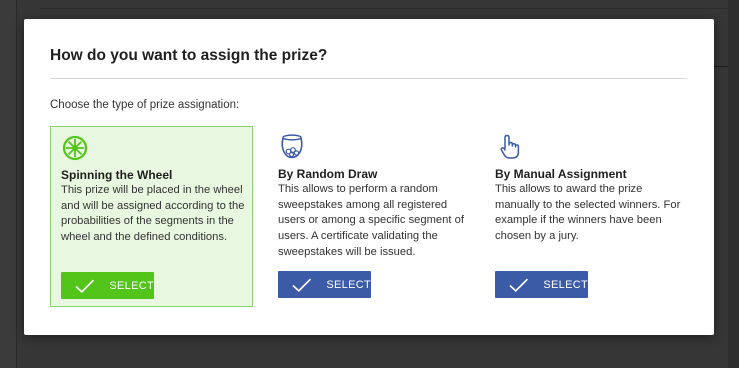  Describe the element at coordinates (733, 184) in the screenshot. I see `background-scroll-area` at that location.